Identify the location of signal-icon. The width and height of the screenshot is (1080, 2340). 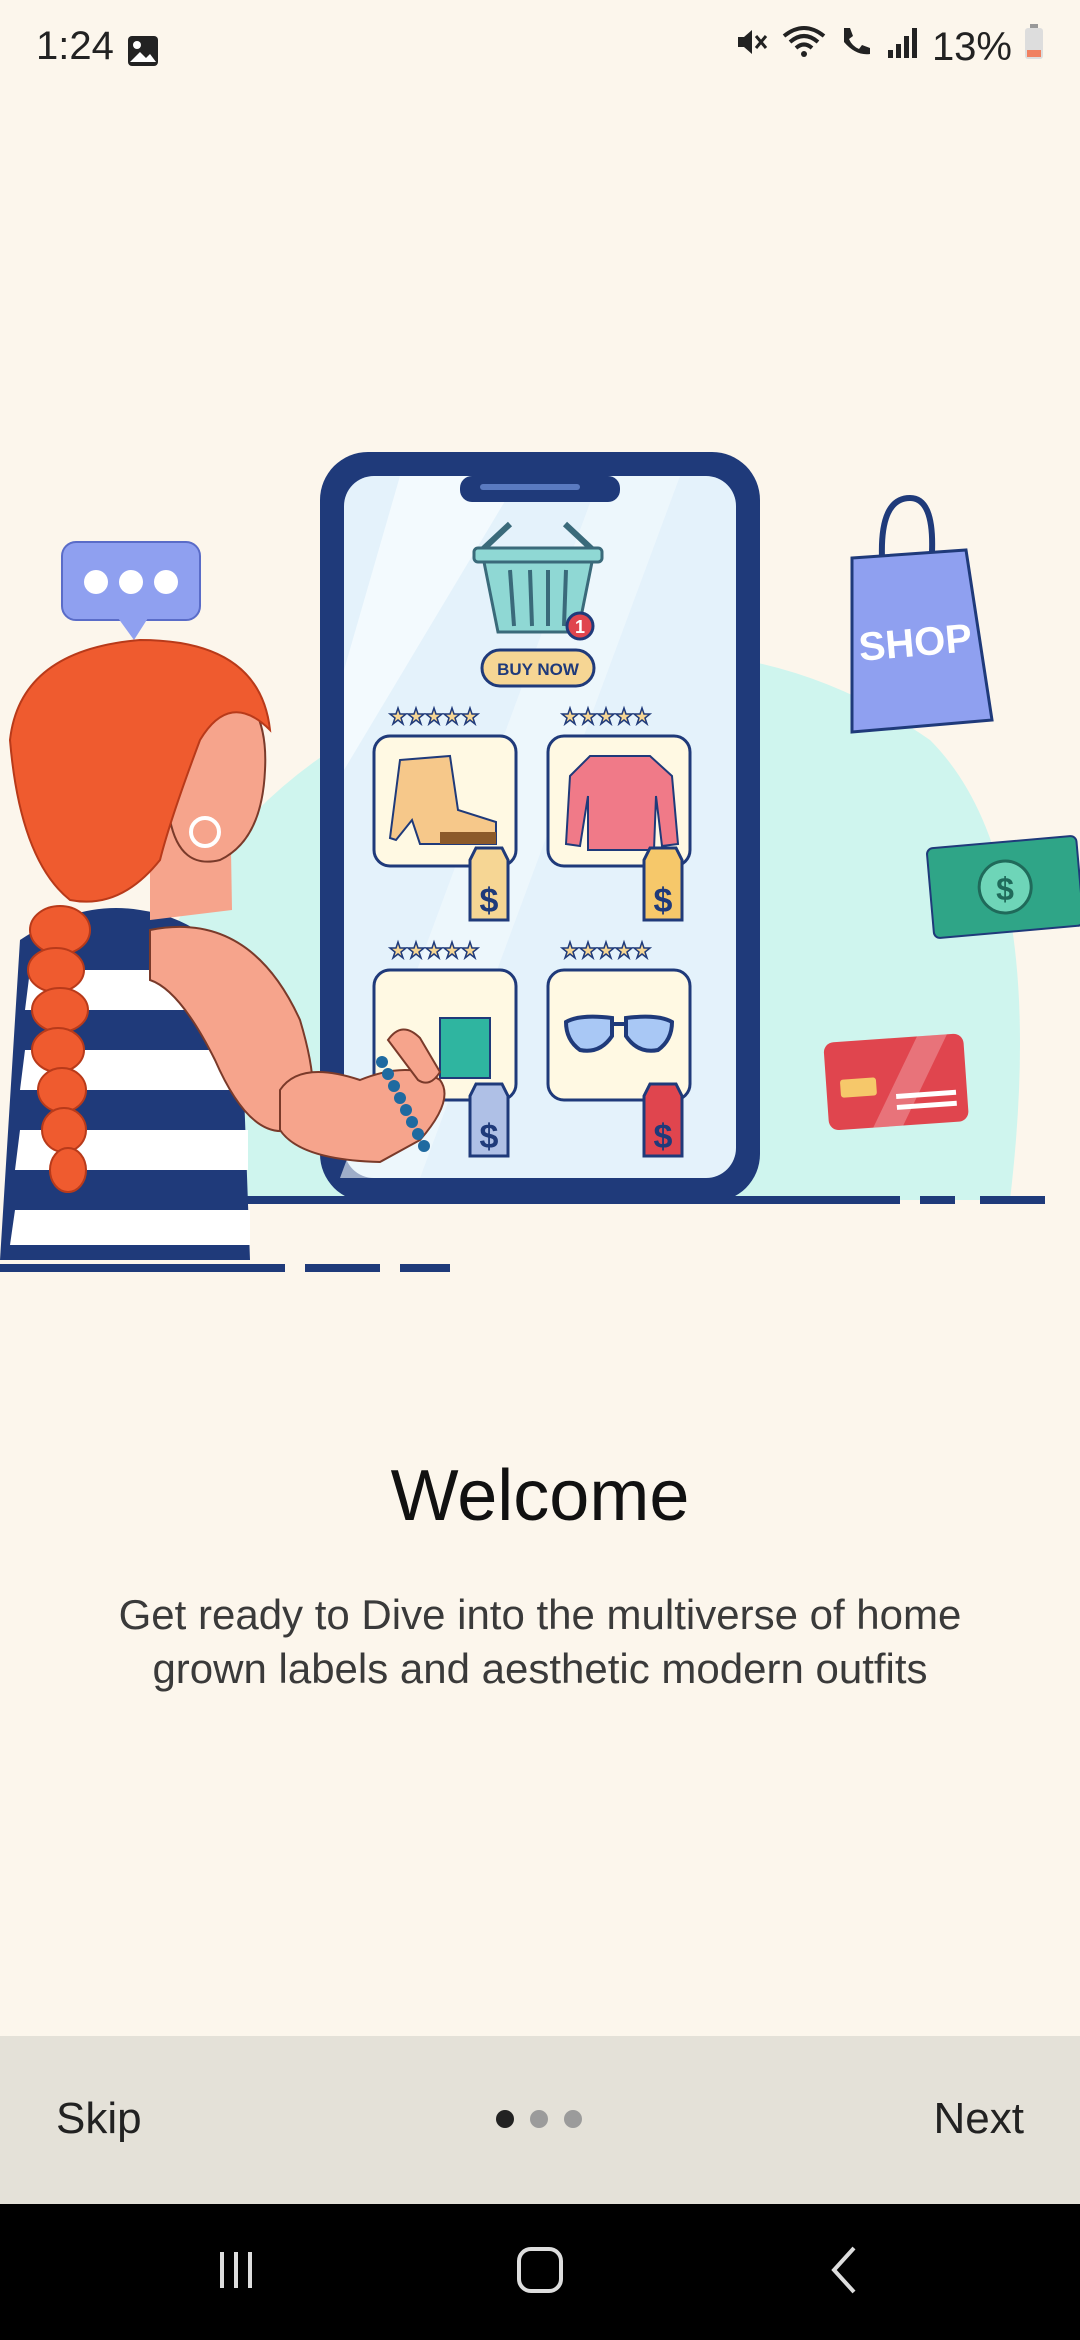
(903, 47).